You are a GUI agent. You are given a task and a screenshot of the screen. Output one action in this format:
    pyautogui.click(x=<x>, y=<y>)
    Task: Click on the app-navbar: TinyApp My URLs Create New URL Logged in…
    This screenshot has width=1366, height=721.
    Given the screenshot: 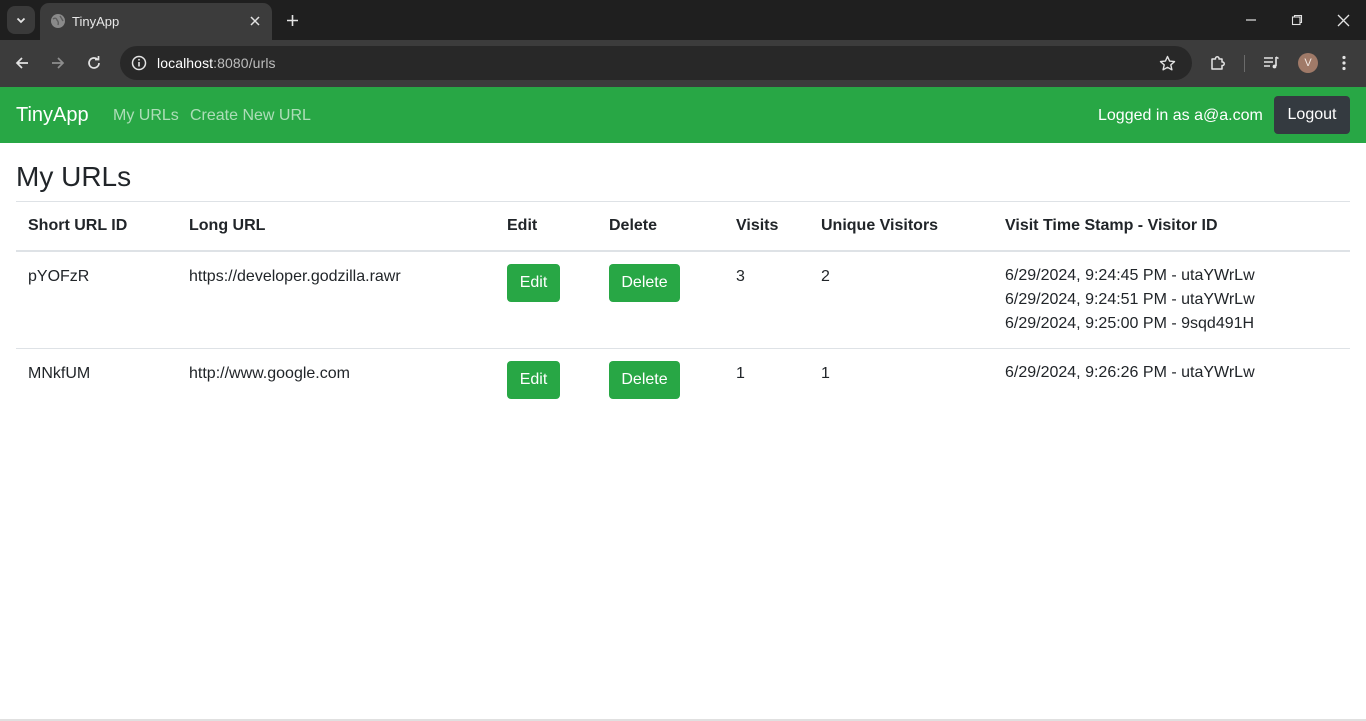 What is the action you would take?
    pyautogui.click(x=683, y=115)
    